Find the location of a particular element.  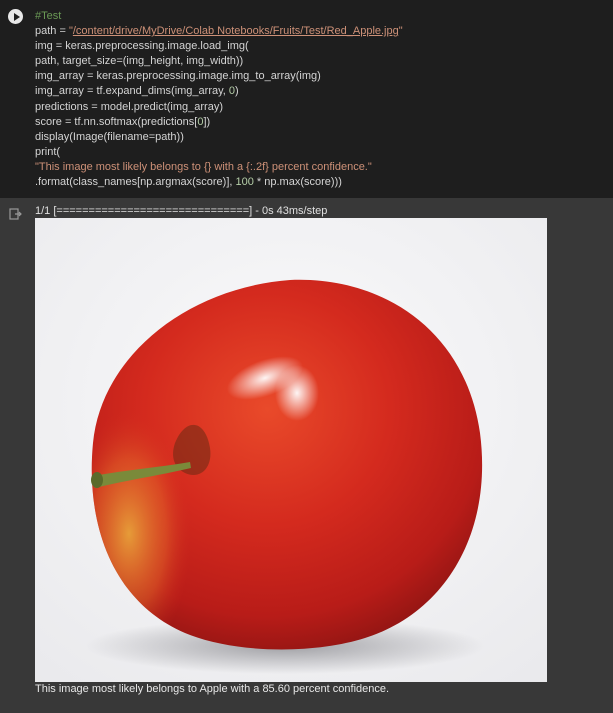

code-token: #Test is located at coordinates (48, 16).